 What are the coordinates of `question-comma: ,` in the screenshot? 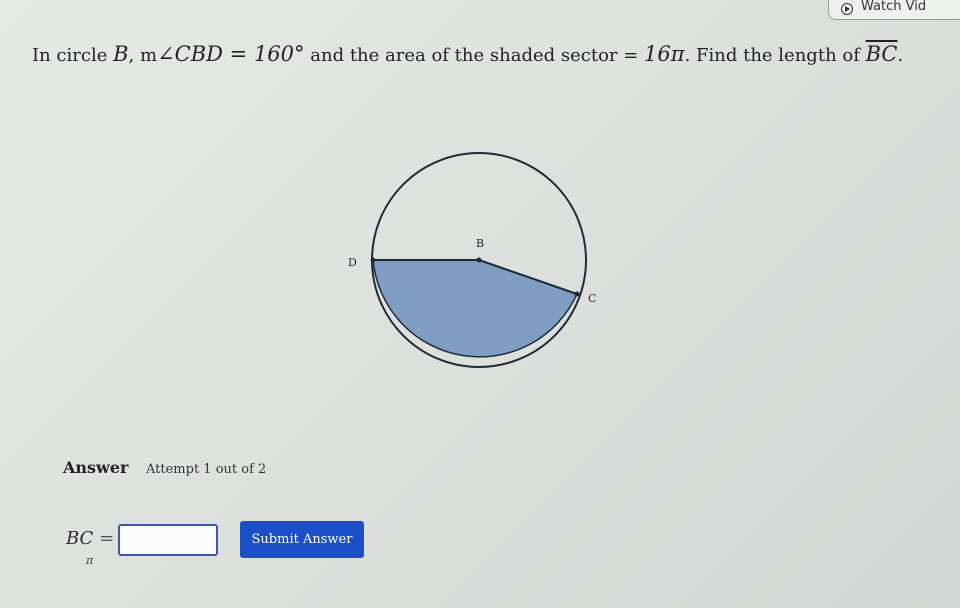 It's located at (134, 55).